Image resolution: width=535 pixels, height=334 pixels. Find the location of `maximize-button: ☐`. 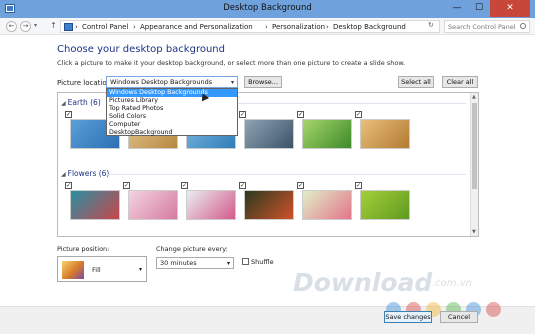

maximize-button: ☐ is located at coordinates (479, 8).